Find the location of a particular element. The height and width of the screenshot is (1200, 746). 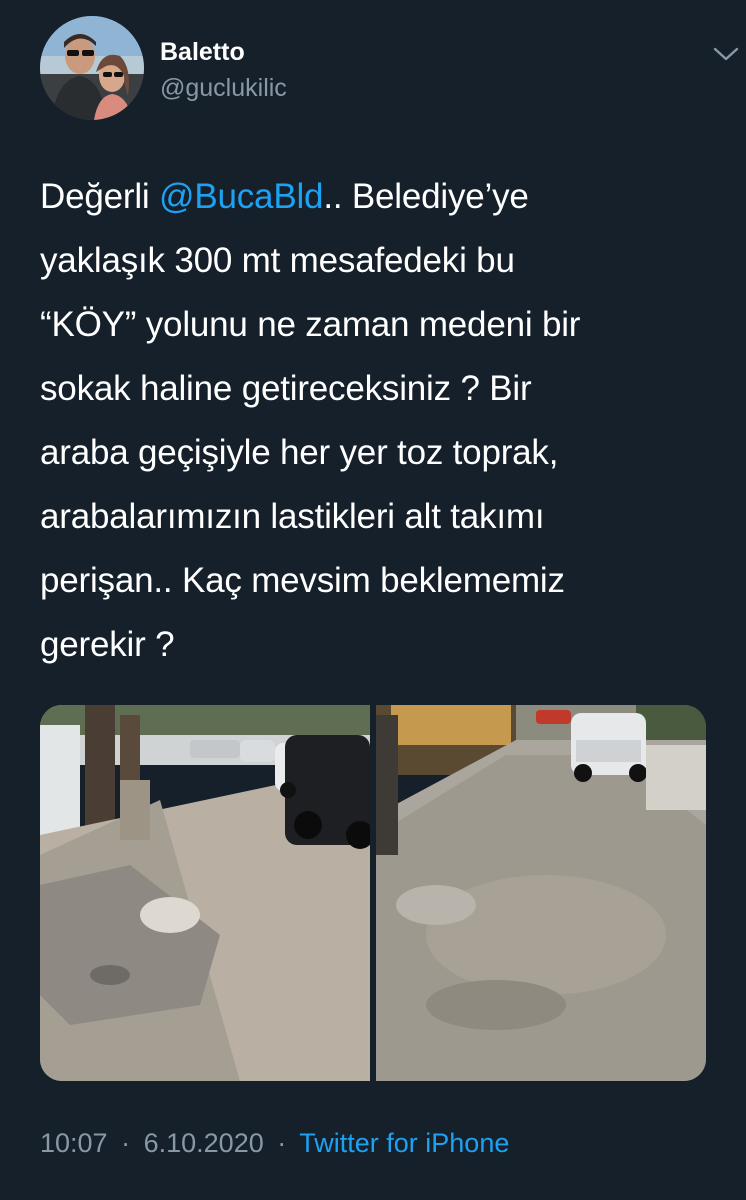

tweet-text-segment: gerekir ? is located at coordinates (107, 644).